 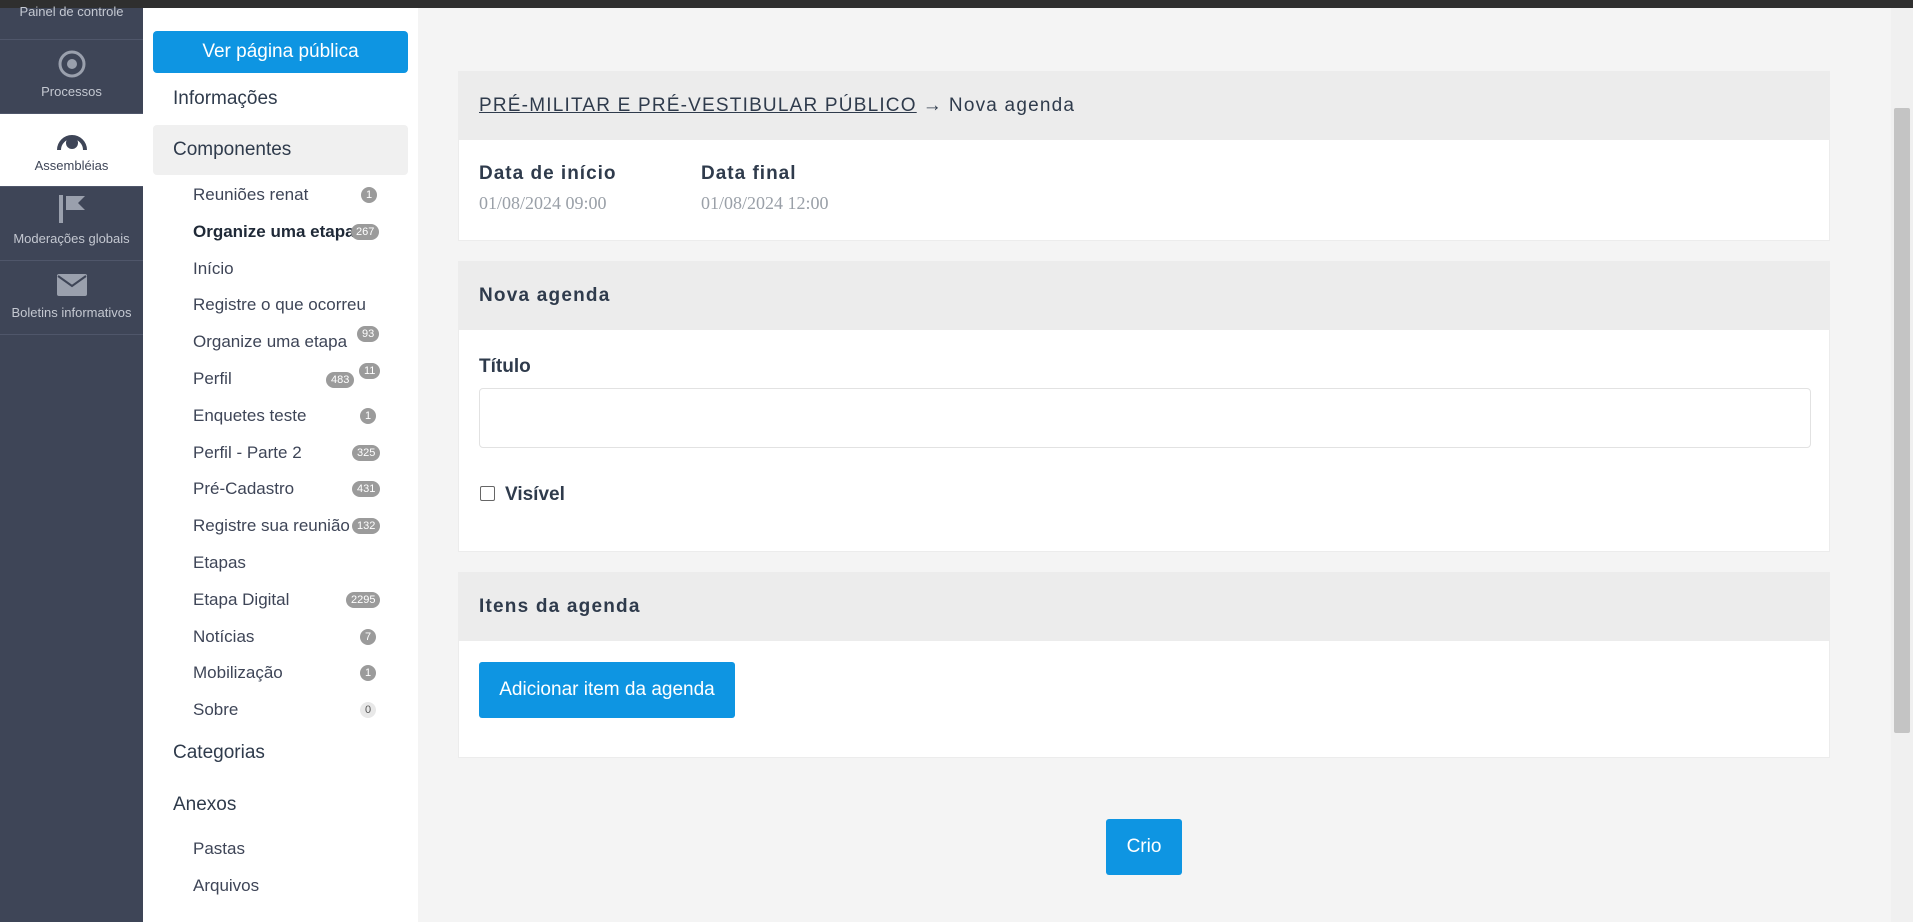 What do you see at coordinates (71, 11) in the screenshot?
I see `rail-item-label: Painel de controle` at bounding box center [71, 11].